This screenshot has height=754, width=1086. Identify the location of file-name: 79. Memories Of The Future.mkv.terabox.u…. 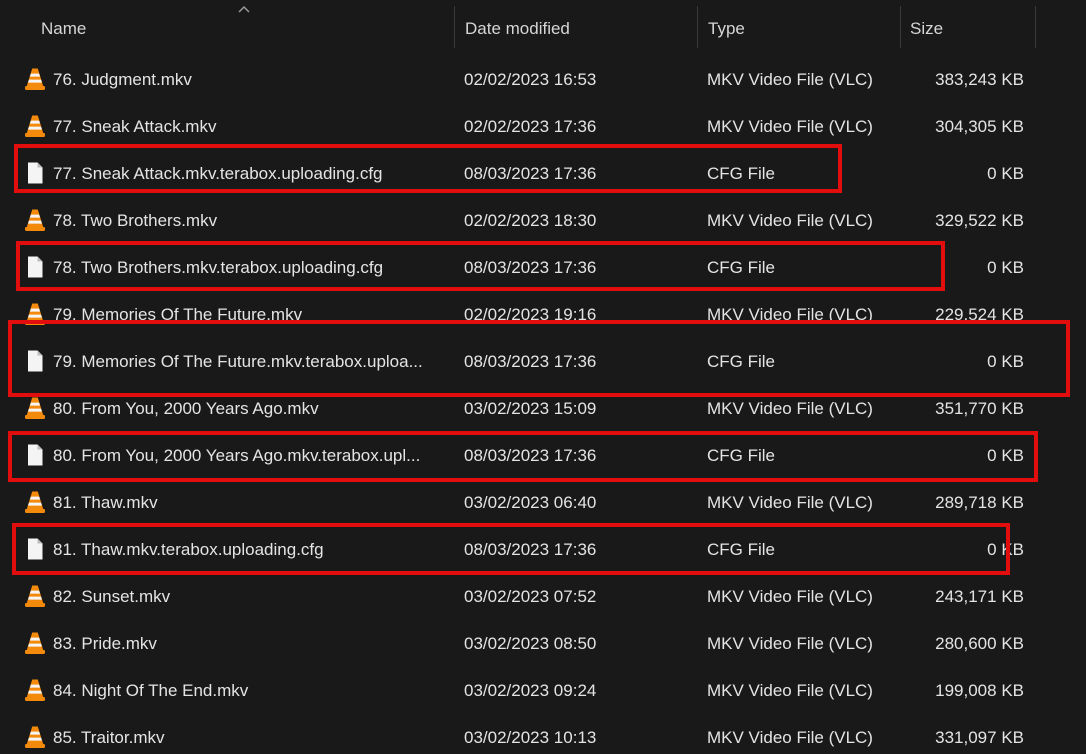
(248, 361).